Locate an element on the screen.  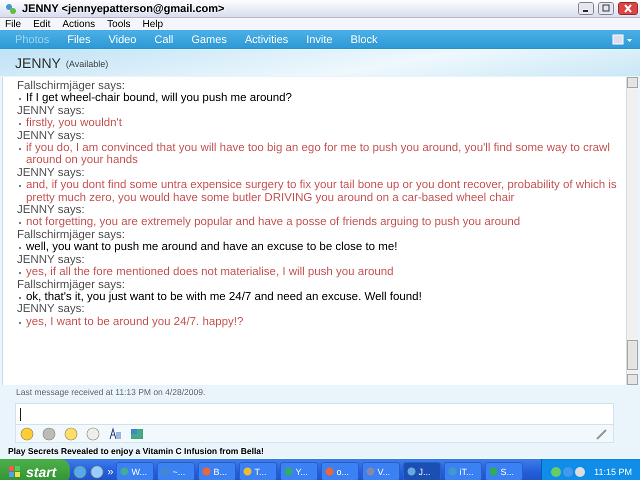
contact-name: JENNY is located at coordinates (38, 62).